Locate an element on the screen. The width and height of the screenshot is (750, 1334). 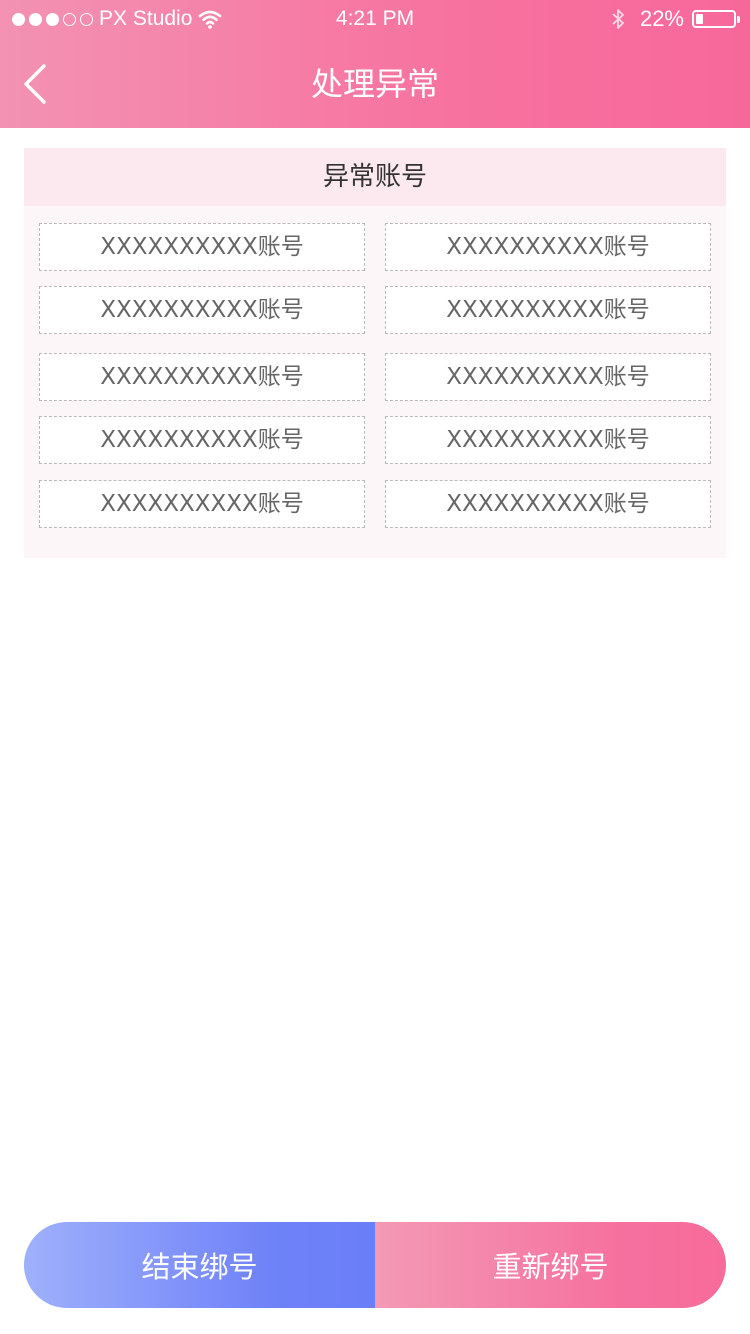
status-bar: PX Studio 4:21 PM 22% is located at coordinates (375, 20).